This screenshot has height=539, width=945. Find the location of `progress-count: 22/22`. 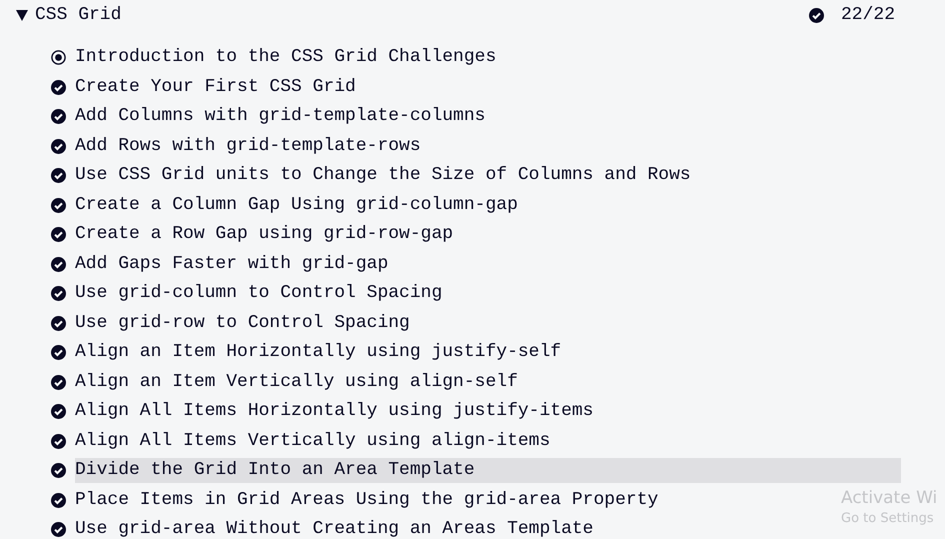

progress-count: 22/22 is located at coordinates (867, 15).